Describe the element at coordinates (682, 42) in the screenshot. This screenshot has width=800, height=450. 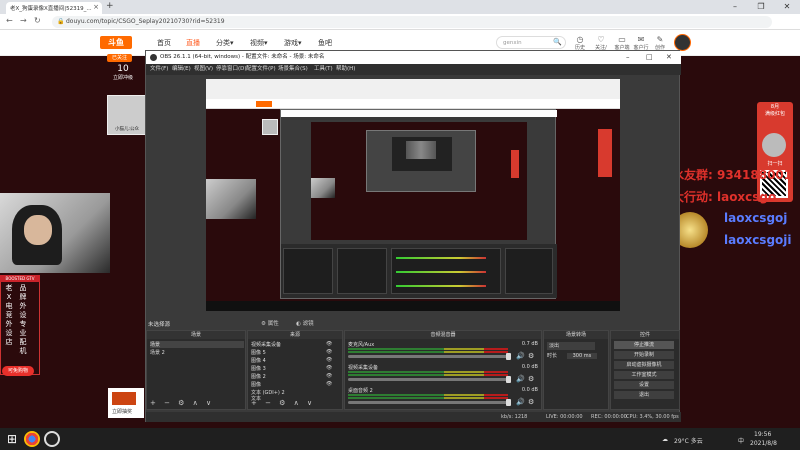
I see `user-avatar` at that location.